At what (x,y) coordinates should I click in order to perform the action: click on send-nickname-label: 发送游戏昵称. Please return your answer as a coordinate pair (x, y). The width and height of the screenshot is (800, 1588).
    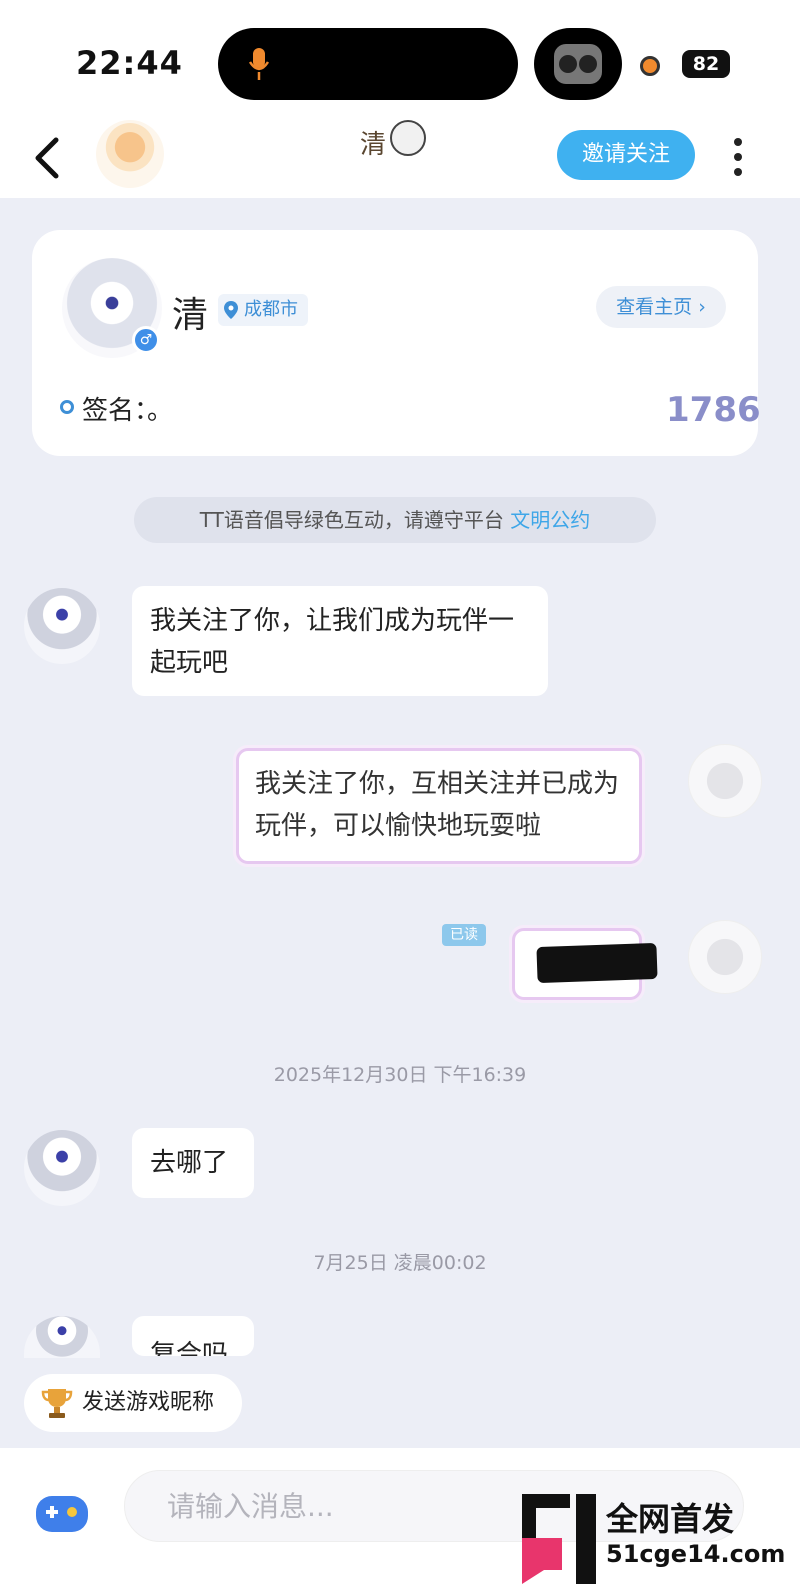
    Looking at the image, I should click on (148, 1402).